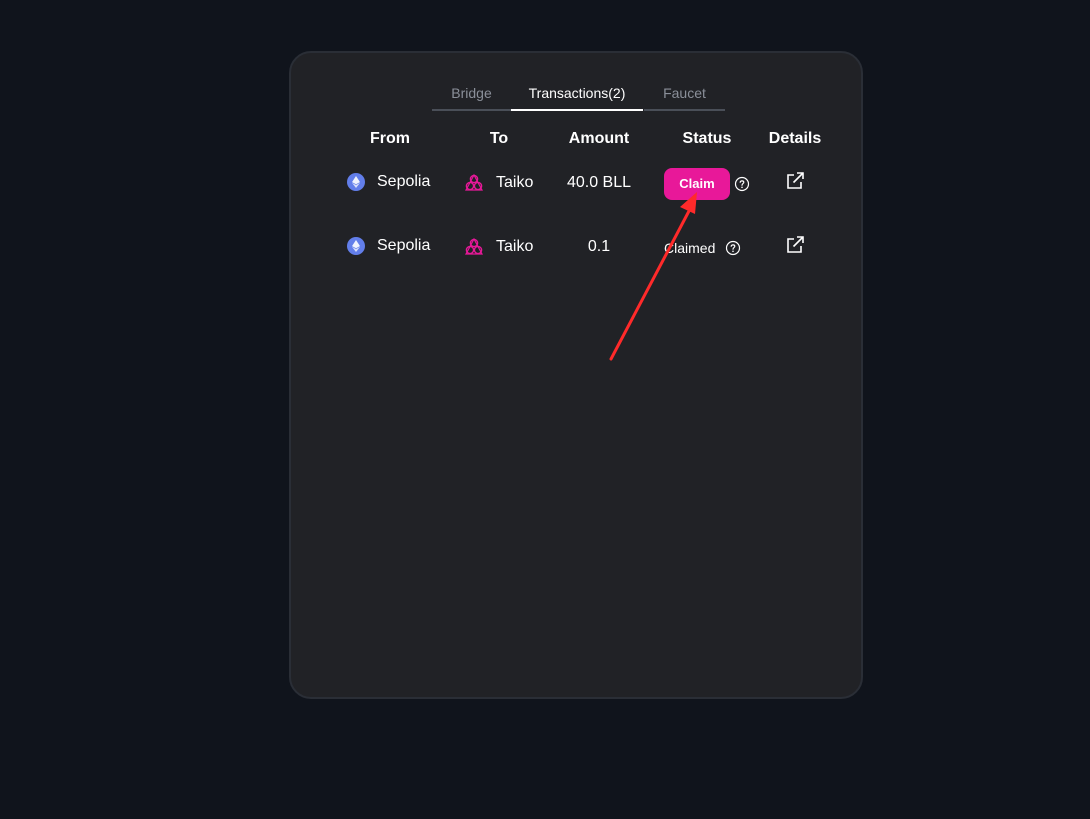  What do you see at coordinates (707, 138) in the screenshot?
I see `column-header-status: Status` at bounding box center [707, 138].